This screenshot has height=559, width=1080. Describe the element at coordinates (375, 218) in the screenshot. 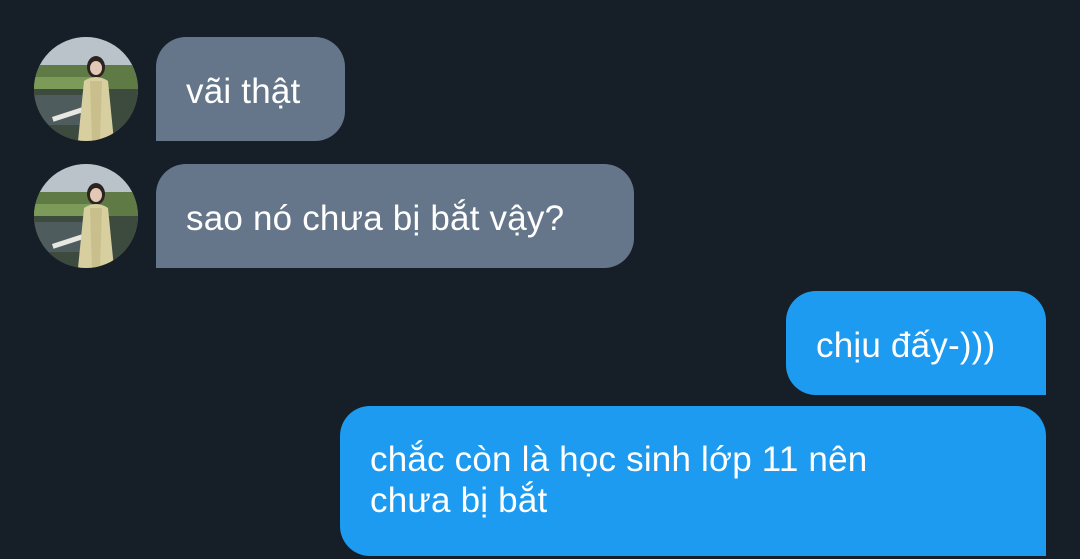

I see `message-text: sao nó chưa bị bắt vậy?` at that location.